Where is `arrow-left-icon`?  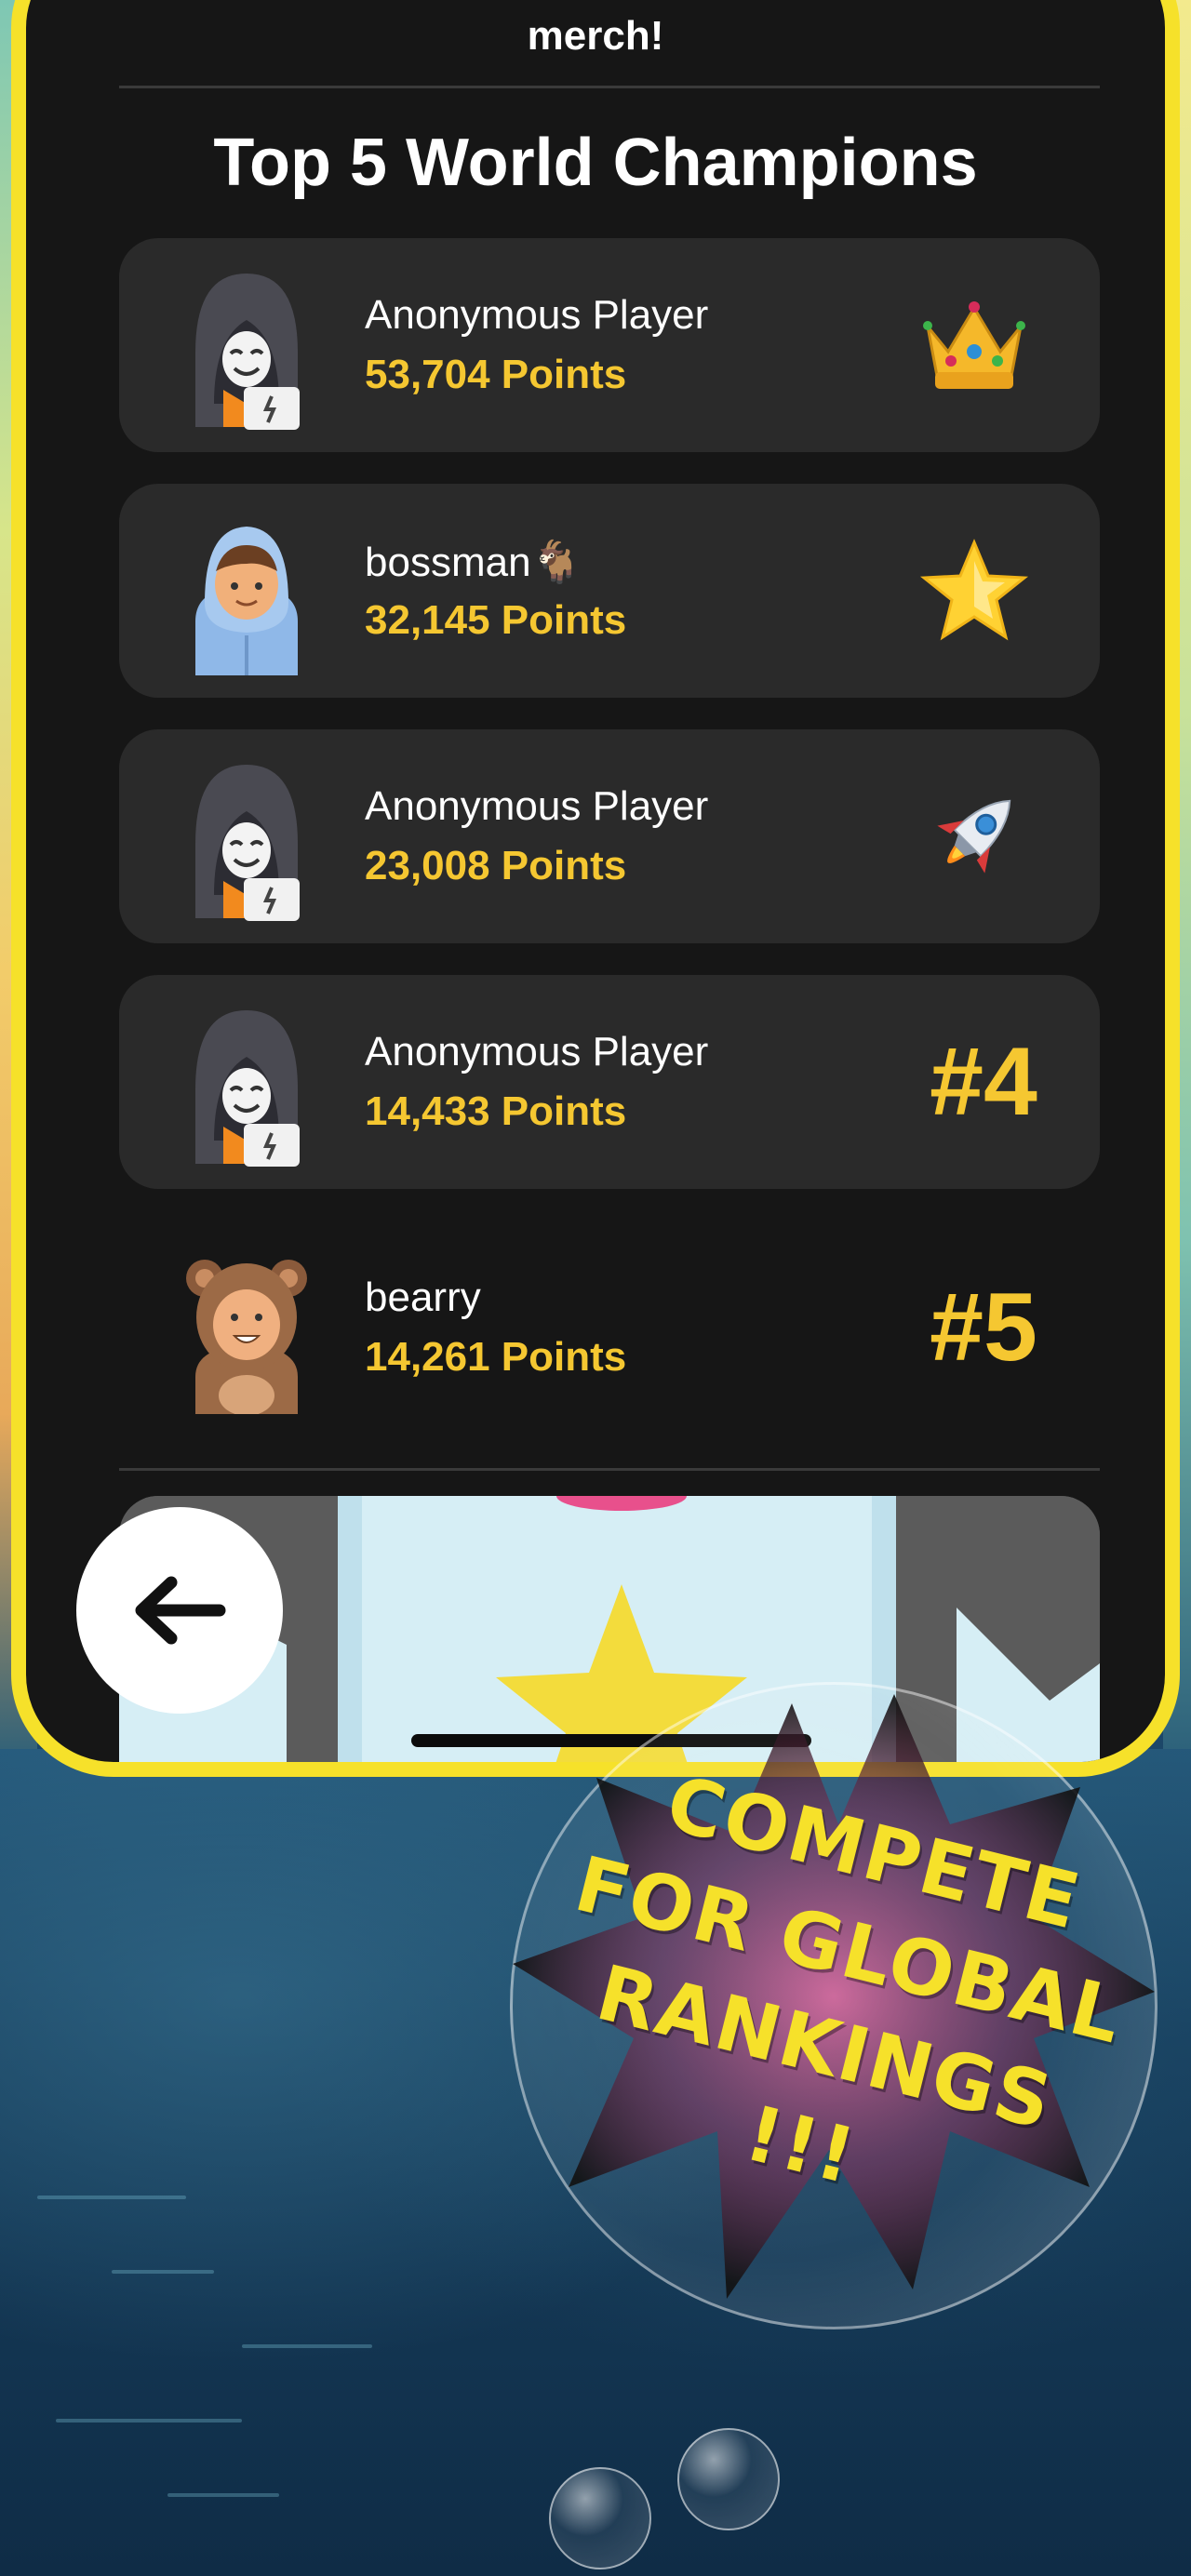 arrow-left-icon is located at coordinates (180, 1610).